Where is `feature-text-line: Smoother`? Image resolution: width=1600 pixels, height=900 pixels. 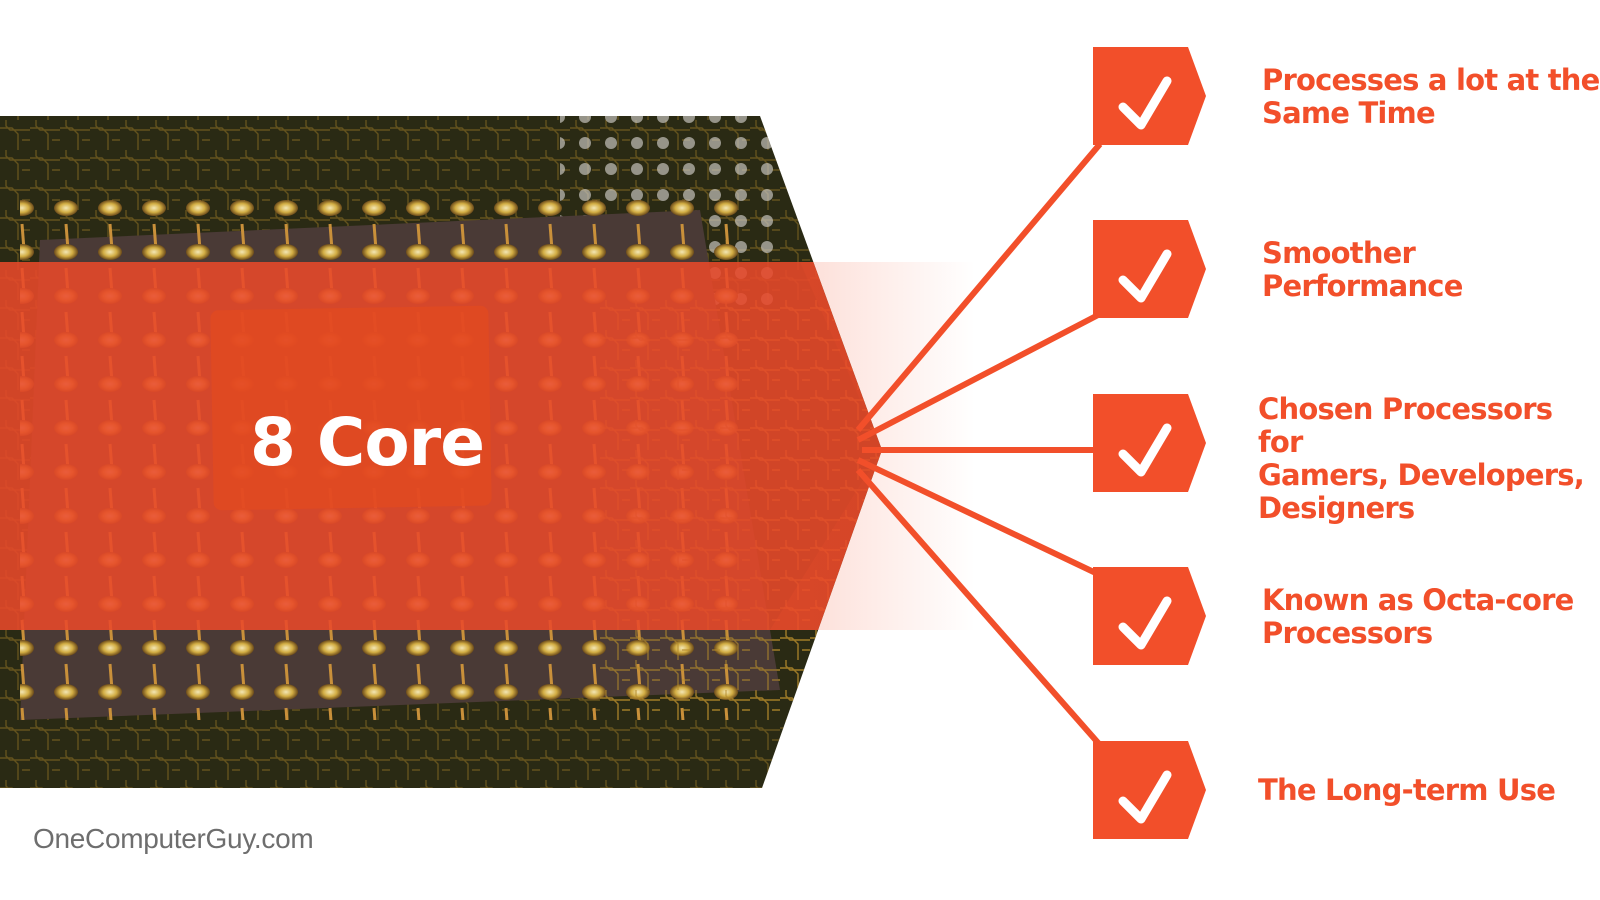
feature-text-line: Smoother is located at coordinates (1339, 253).